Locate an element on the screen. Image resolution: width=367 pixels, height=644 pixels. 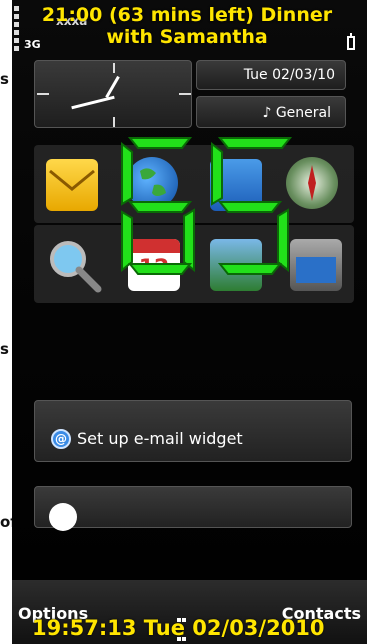
minute-hand is located at coordinates (93, 102).